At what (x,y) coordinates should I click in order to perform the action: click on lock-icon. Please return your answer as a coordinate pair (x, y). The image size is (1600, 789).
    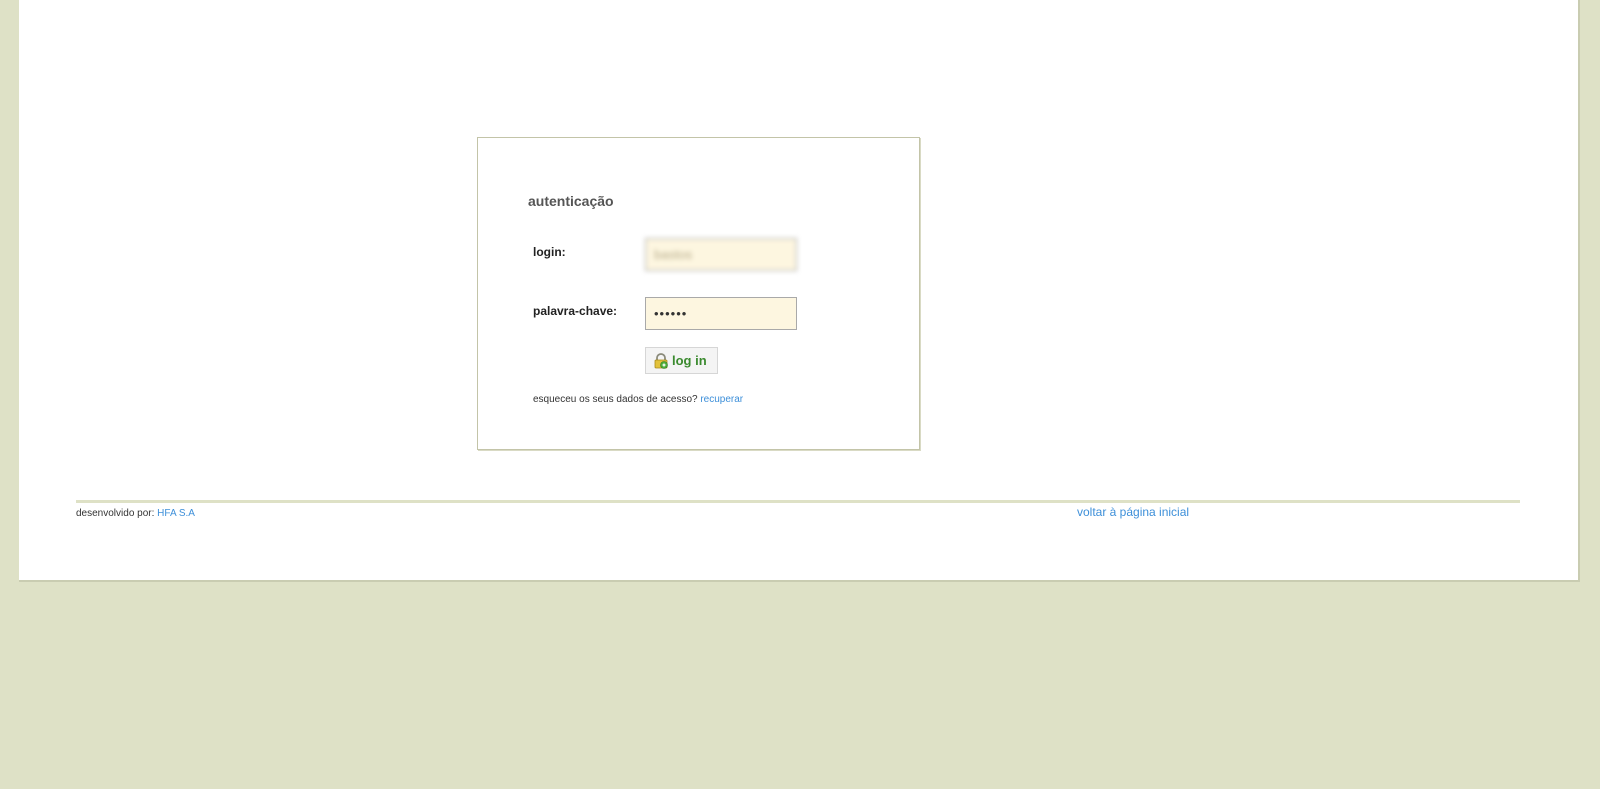
    Looking at the image, I should click on (661, 360).